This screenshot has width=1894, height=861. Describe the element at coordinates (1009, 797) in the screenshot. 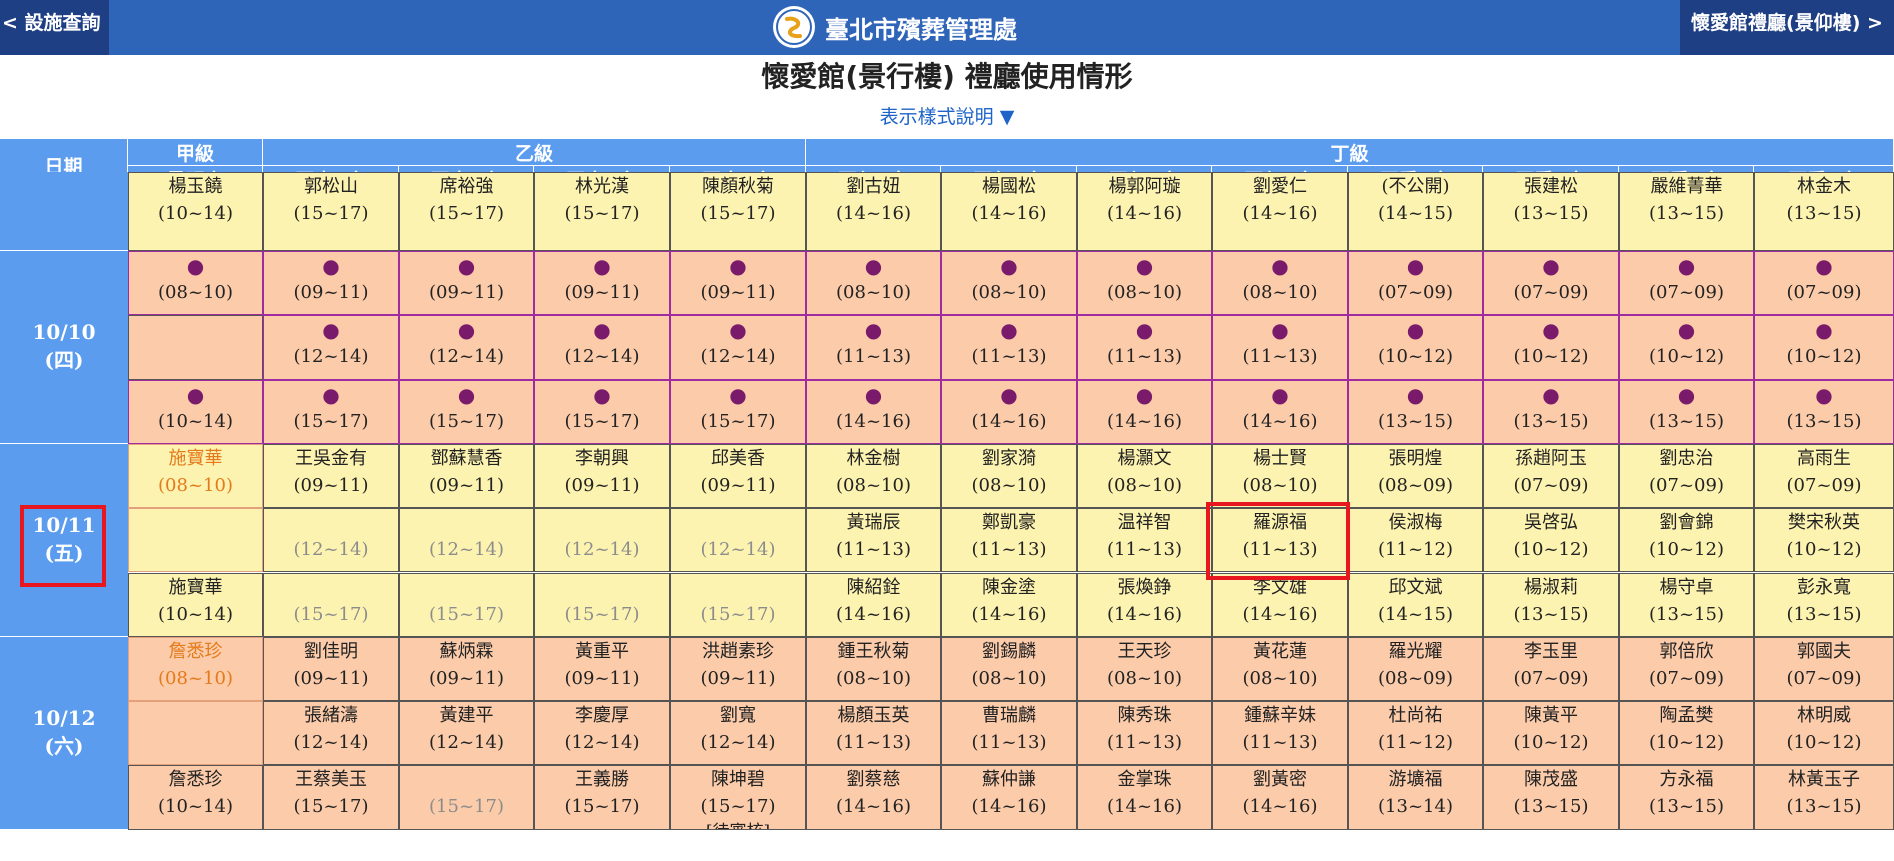

I see `booking-cell: 蘇仲謙 (14~16)` at that location.